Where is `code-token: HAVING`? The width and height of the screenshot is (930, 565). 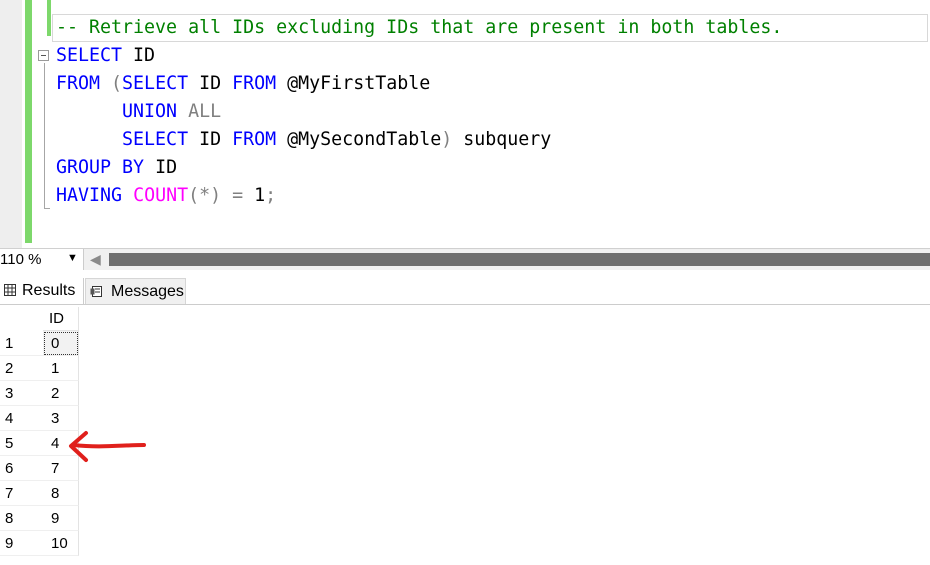 code-token: HAVING is located at coordinates (89, 195).